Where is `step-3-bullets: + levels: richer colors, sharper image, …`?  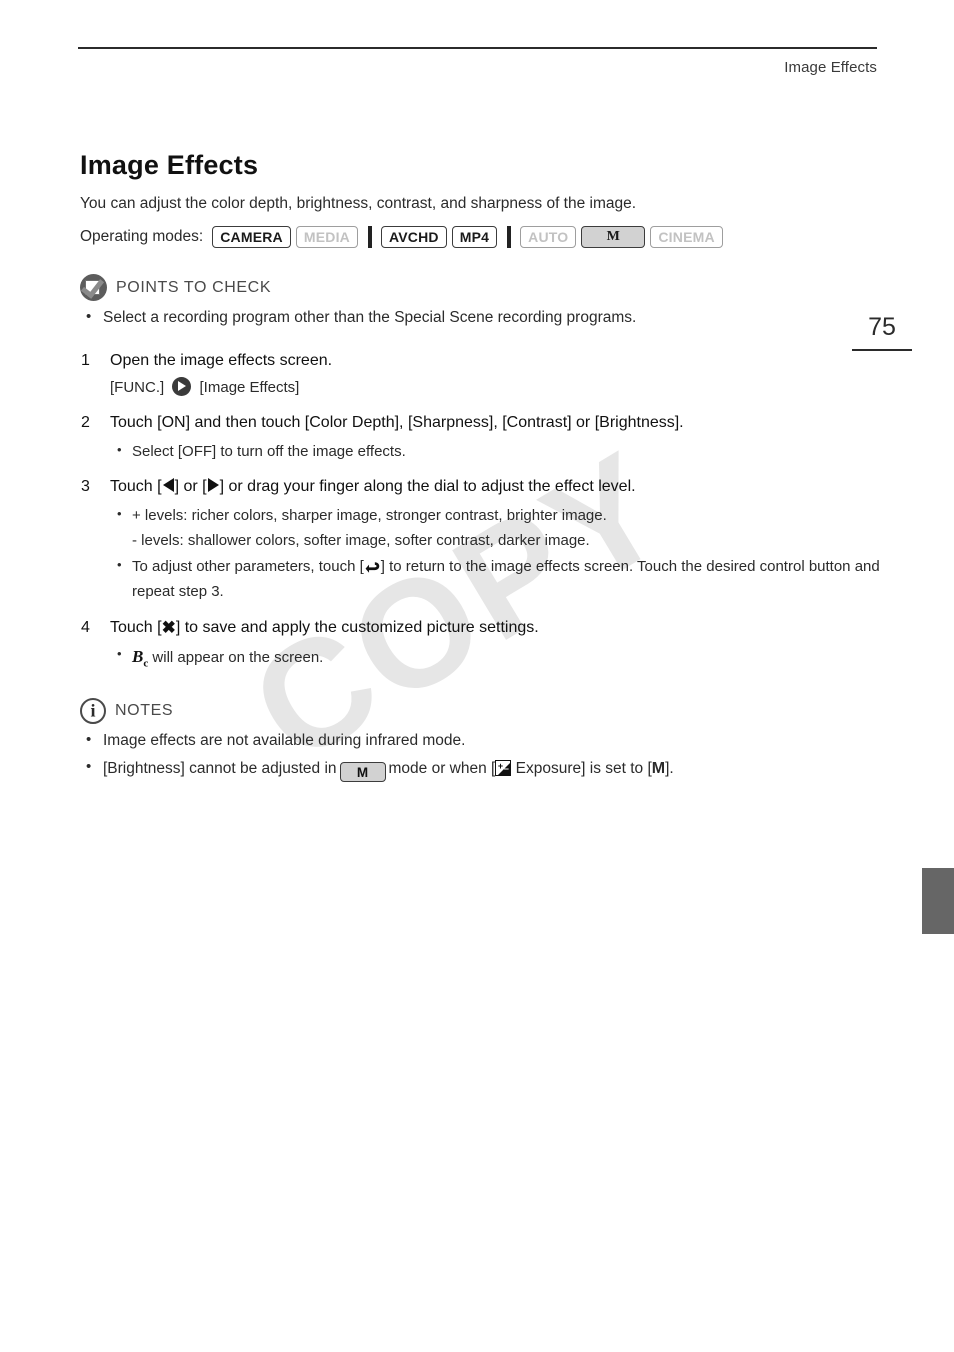 step-3-bullets: + levels: richer colors, sharper image, … is located at coordinates (495, 554).